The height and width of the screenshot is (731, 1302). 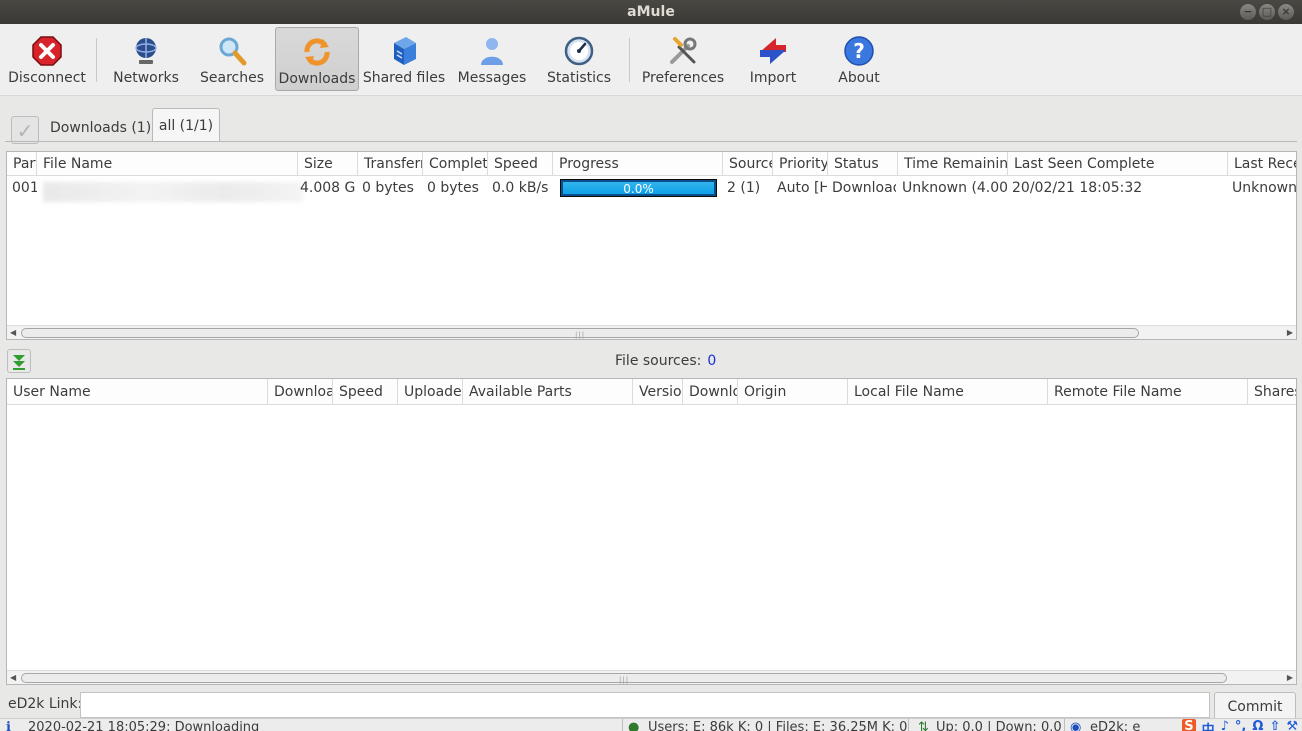 I want to click on column-version: Version, so click(x=658, y=391).